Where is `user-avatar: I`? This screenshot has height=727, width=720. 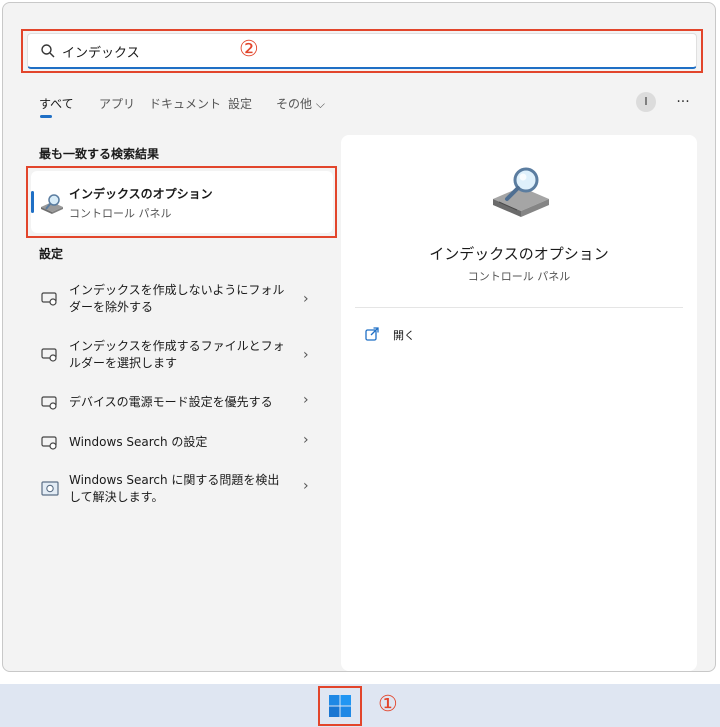 user-avatar: I is located at coordinates (646, 102).